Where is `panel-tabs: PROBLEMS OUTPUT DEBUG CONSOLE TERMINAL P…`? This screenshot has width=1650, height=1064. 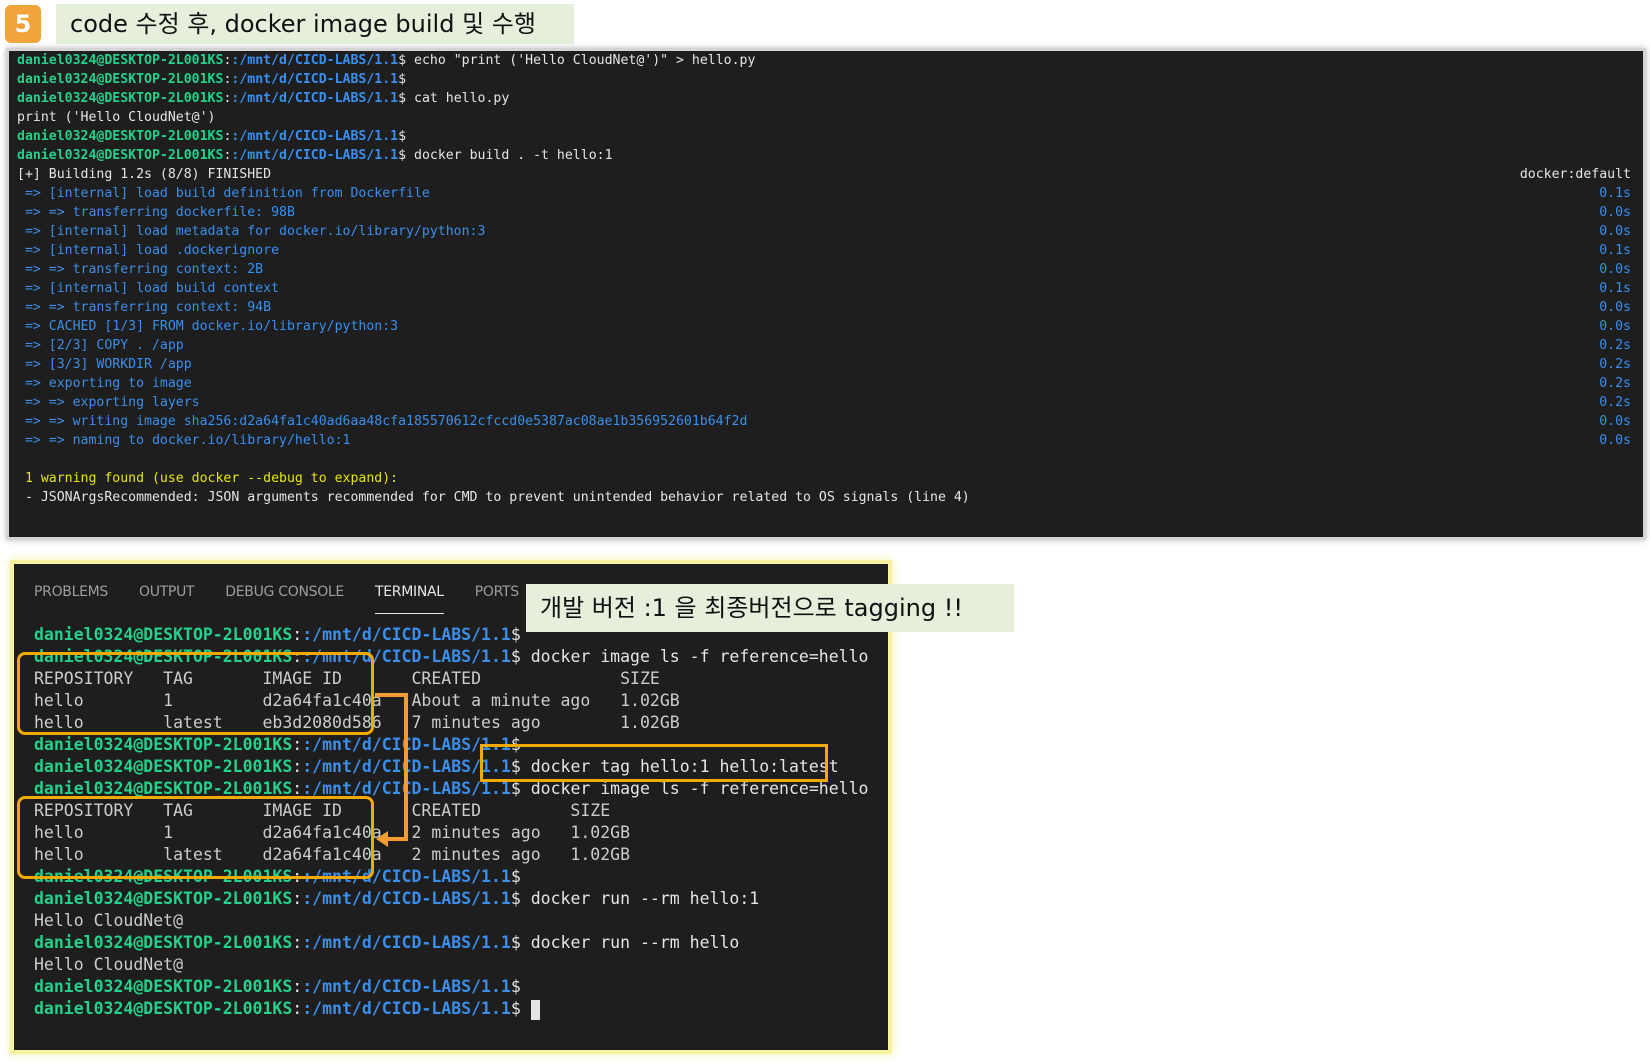 panel-tabs: PROBLEMS OUTPUT DEBUG CONSOLE TERMINAL P… is located at coordinates (292, 599).